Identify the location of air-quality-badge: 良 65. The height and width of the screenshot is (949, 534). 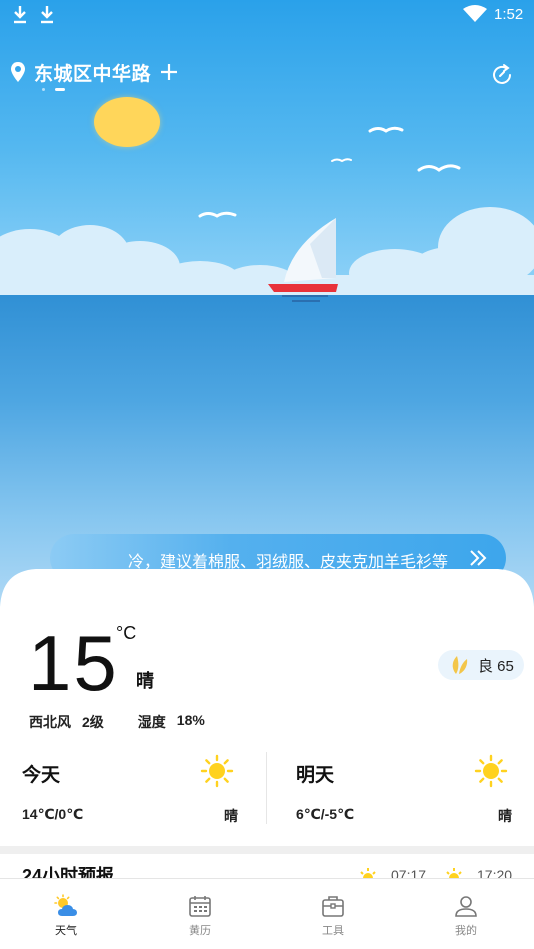
(481, 665).